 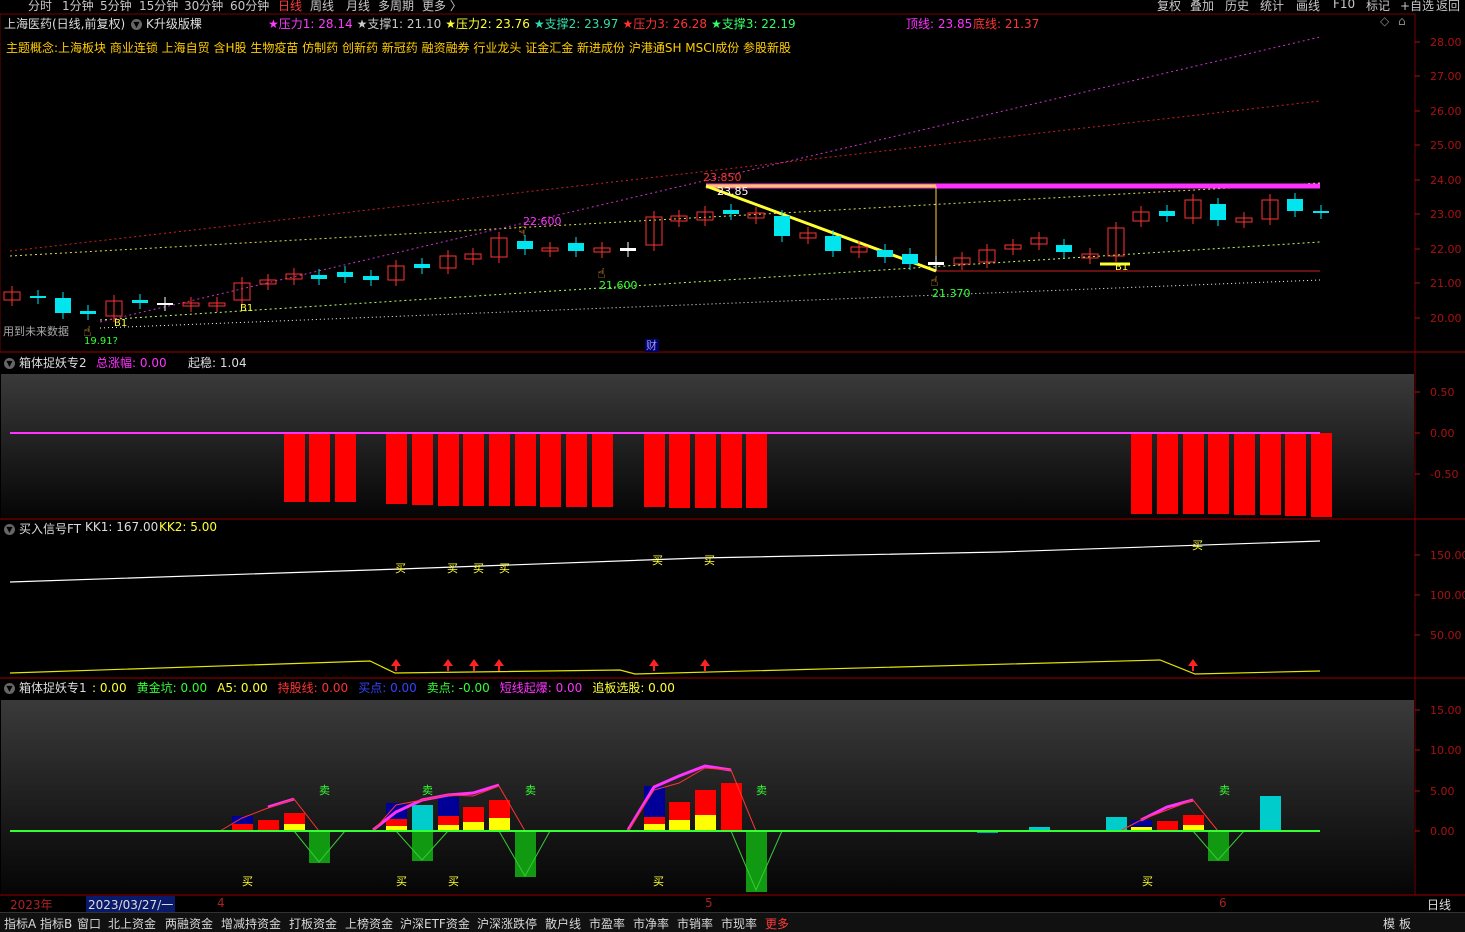 I want to click on y-label: -0.50, so click(x=1444, y=474).